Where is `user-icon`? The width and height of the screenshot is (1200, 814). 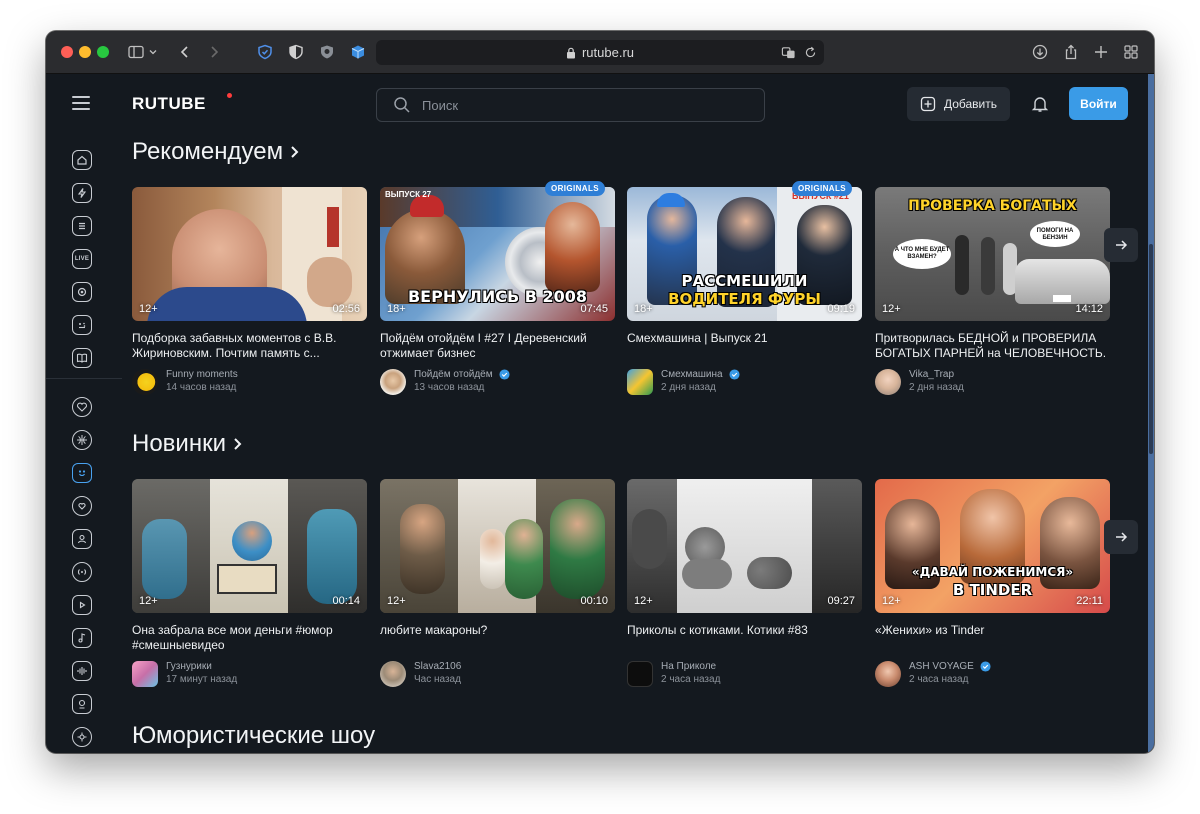
user-icon is located at coordinates (82, 539).